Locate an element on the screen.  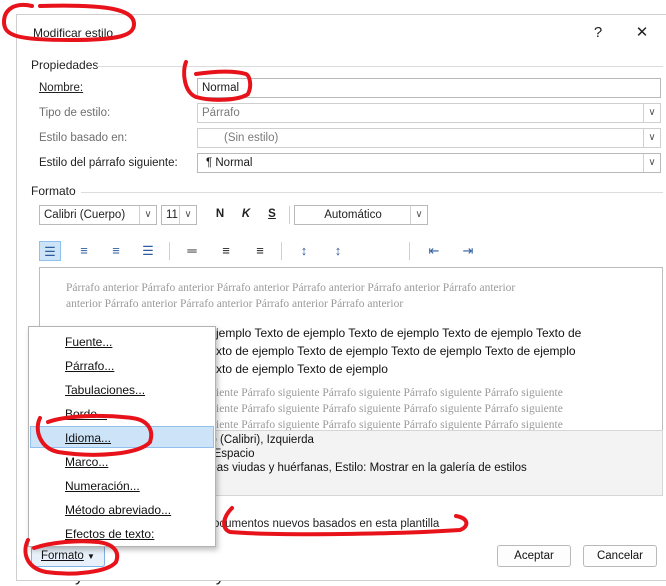
format-button-label: Formato is located at coordinates (62, 556).